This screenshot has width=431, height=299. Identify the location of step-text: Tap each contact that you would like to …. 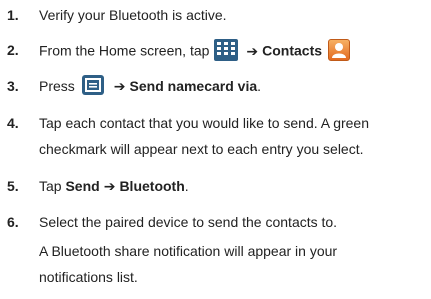
(204, 123).